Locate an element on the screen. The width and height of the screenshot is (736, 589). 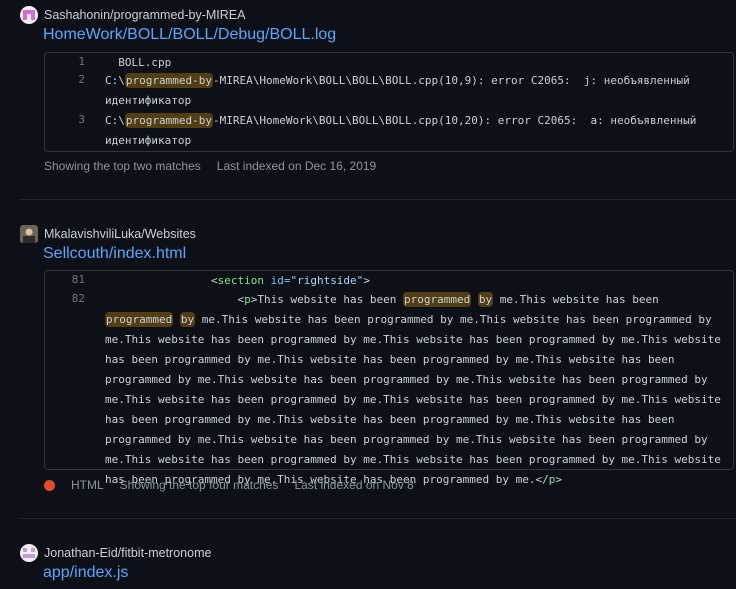
language: HTML is located at coordinates (74, 485).